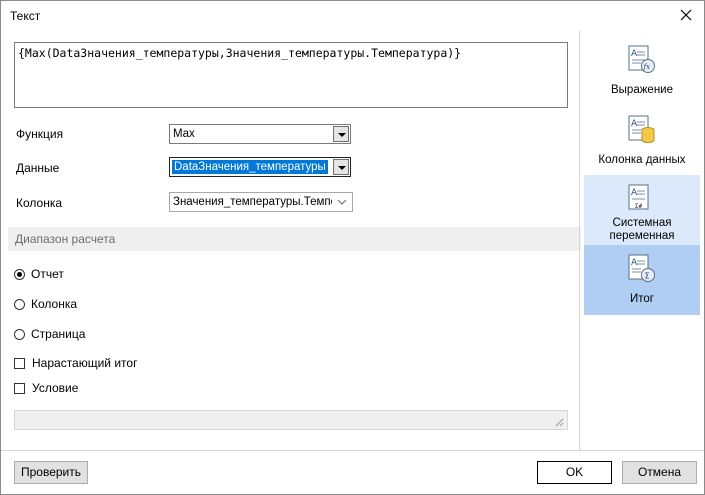 The height and width of the screenshot is (495, 705). Describe the element at coordinates (54, 304) in the screenshot. I see `radio-label: Колонка` at that location.